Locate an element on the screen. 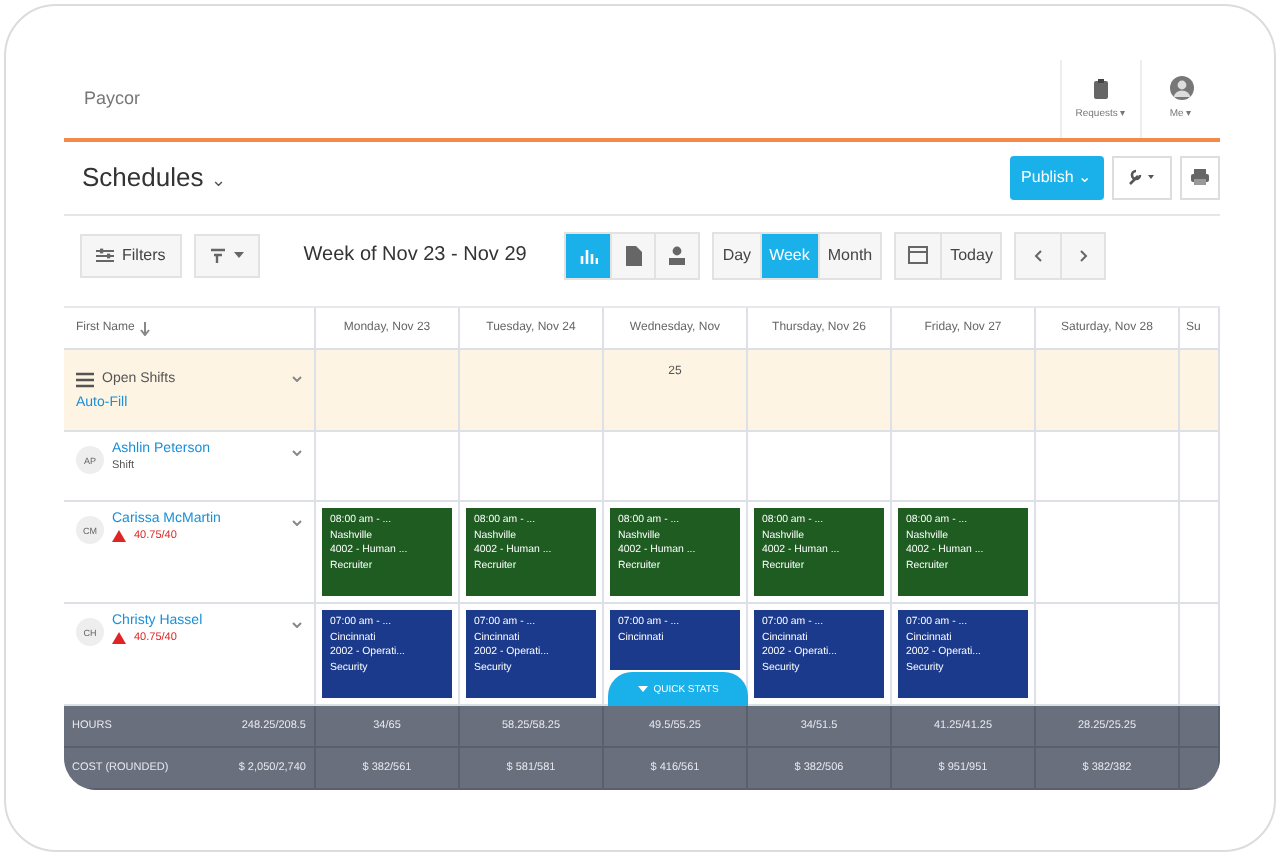 The width and height of the screenshot is (1280, 856). week-range: Week of Nov 23 - Nov 29 is located at coordinates (415, 255).